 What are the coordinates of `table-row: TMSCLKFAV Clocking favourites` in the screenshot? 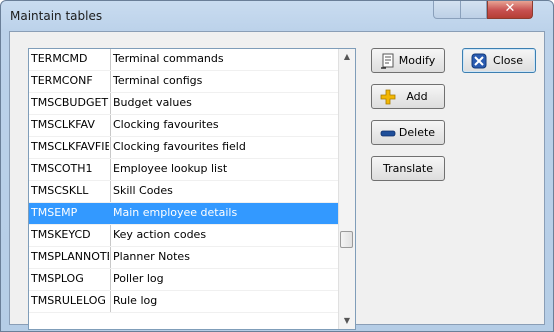 It's located at (184, 126).